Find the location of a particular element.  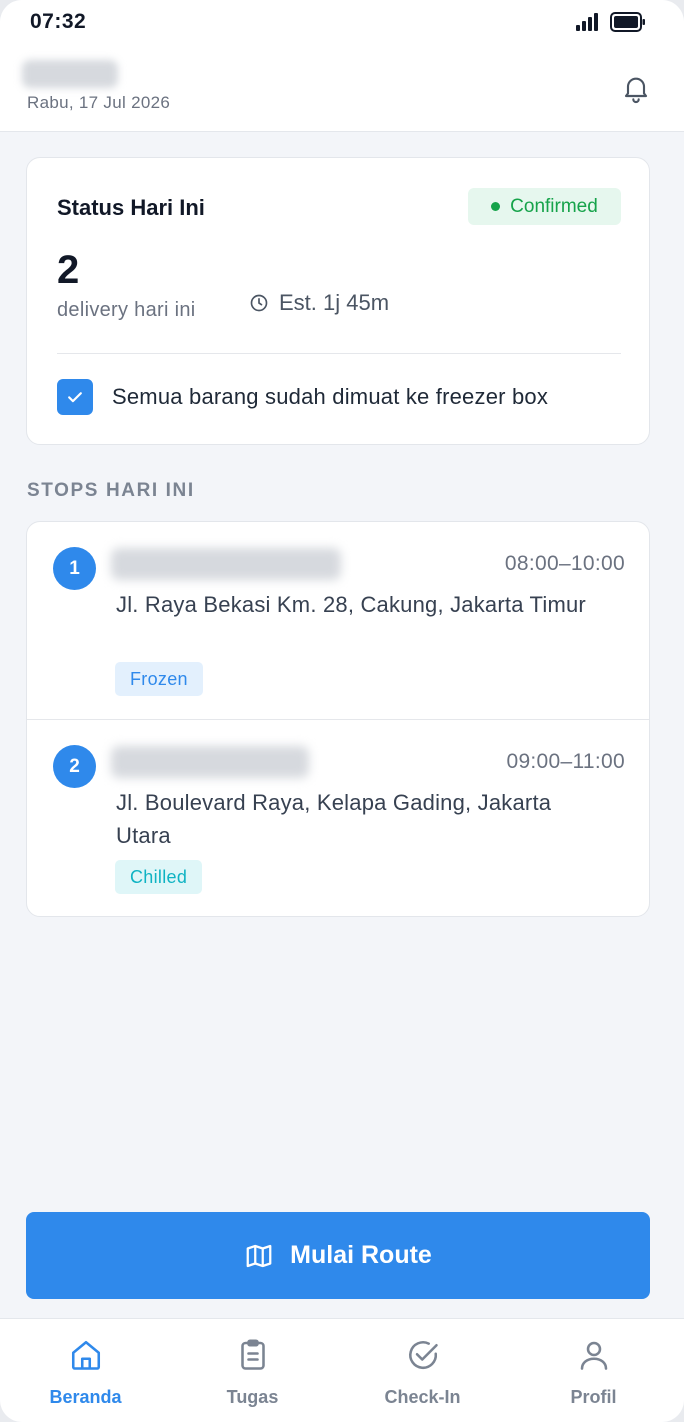

stop-number: 1 is located at coordinates (74, 568).